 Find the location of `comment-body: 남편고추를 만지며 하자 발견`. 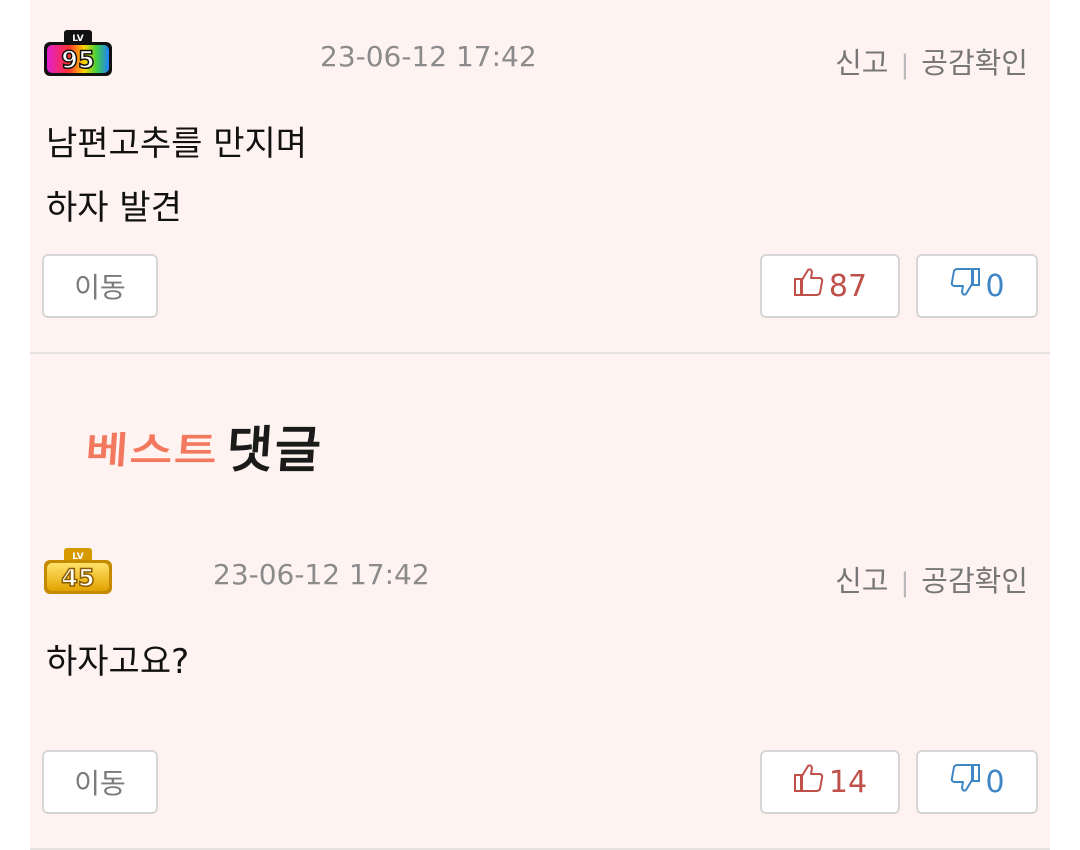

comment-body: 남편고추를 만지며 하자 발견 is located at coordinates (176, 176).